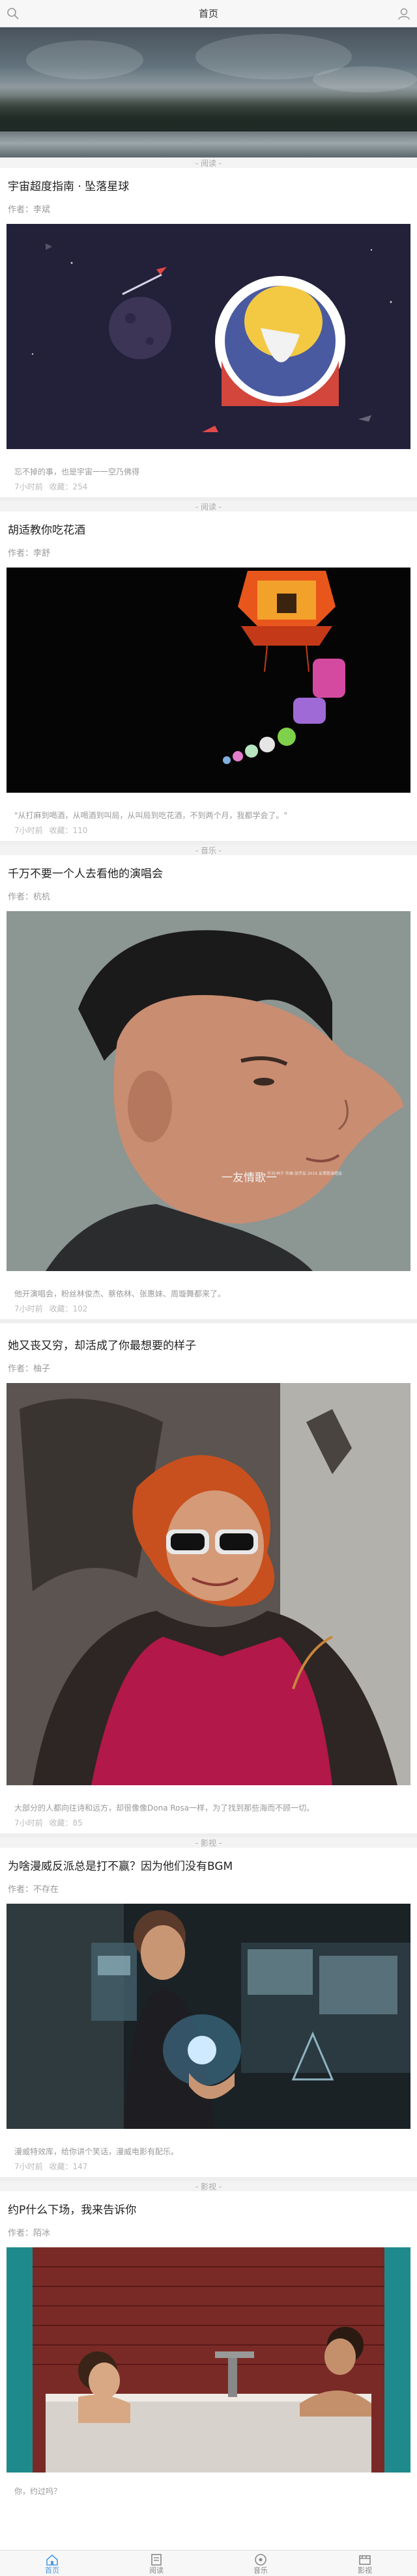 The height and width of the screenshot is (2576, 417). I want to click on tab-label: 首页, so click(52, 2571).